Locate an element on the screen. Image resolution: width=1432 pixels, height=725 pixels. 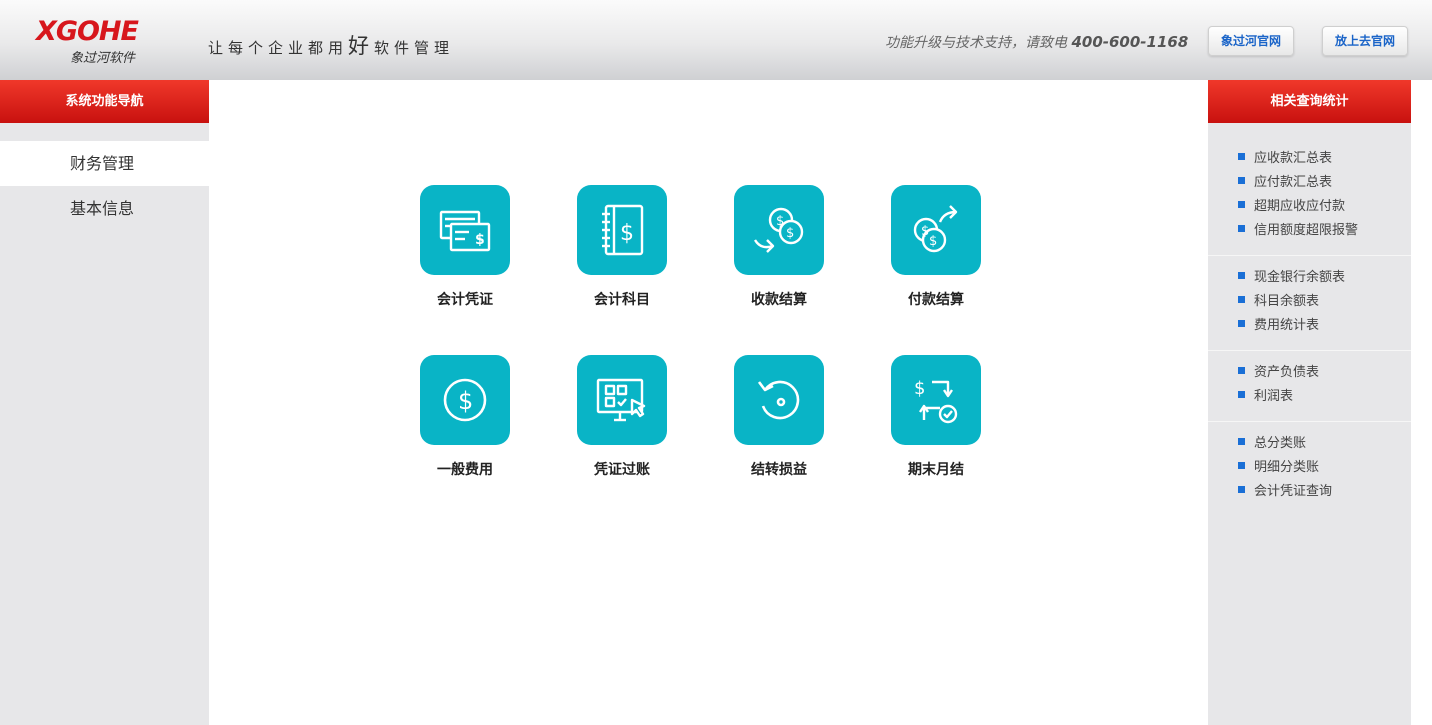
official-site-button: 象过河官网 is located at coordinates (1251, 41).